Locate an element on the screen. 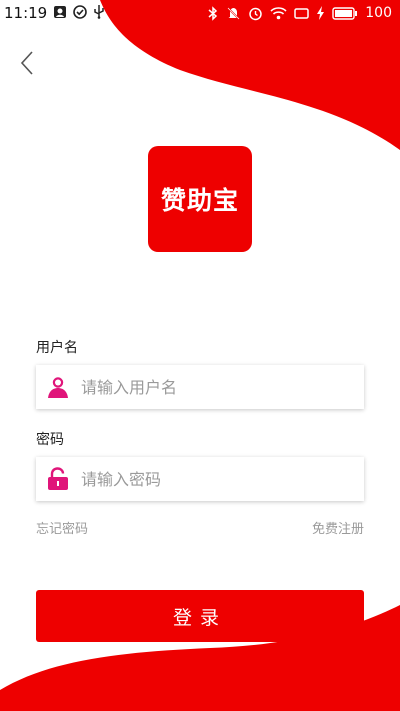 This screenshot has width=400, height=711. register-link: 免费注册 is located at coordinates (338, 527).